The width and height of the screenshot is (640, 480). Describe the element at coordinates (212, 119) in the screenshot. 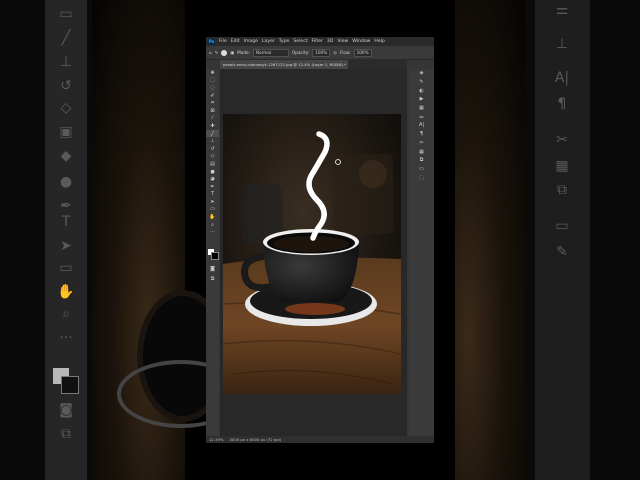

I see `eyedropper-icon: ⁄` at that location.